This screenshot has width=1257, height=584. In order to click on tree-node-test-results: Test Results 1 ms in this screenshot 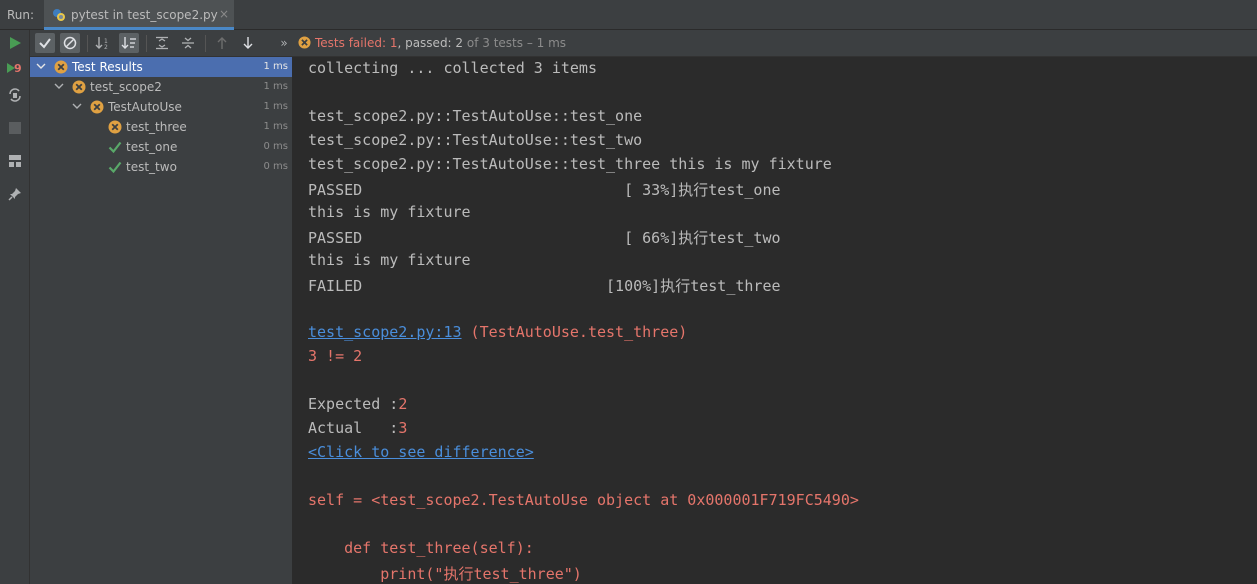, I will do `click(161, 67)`.